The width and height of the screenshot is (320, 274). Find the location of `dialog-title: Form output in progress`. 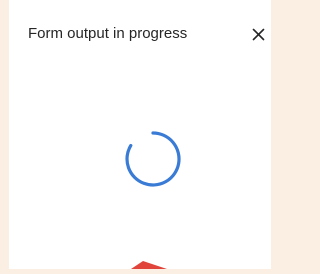

dialog-title: Form output in progress is located at coordinates (108, 33).